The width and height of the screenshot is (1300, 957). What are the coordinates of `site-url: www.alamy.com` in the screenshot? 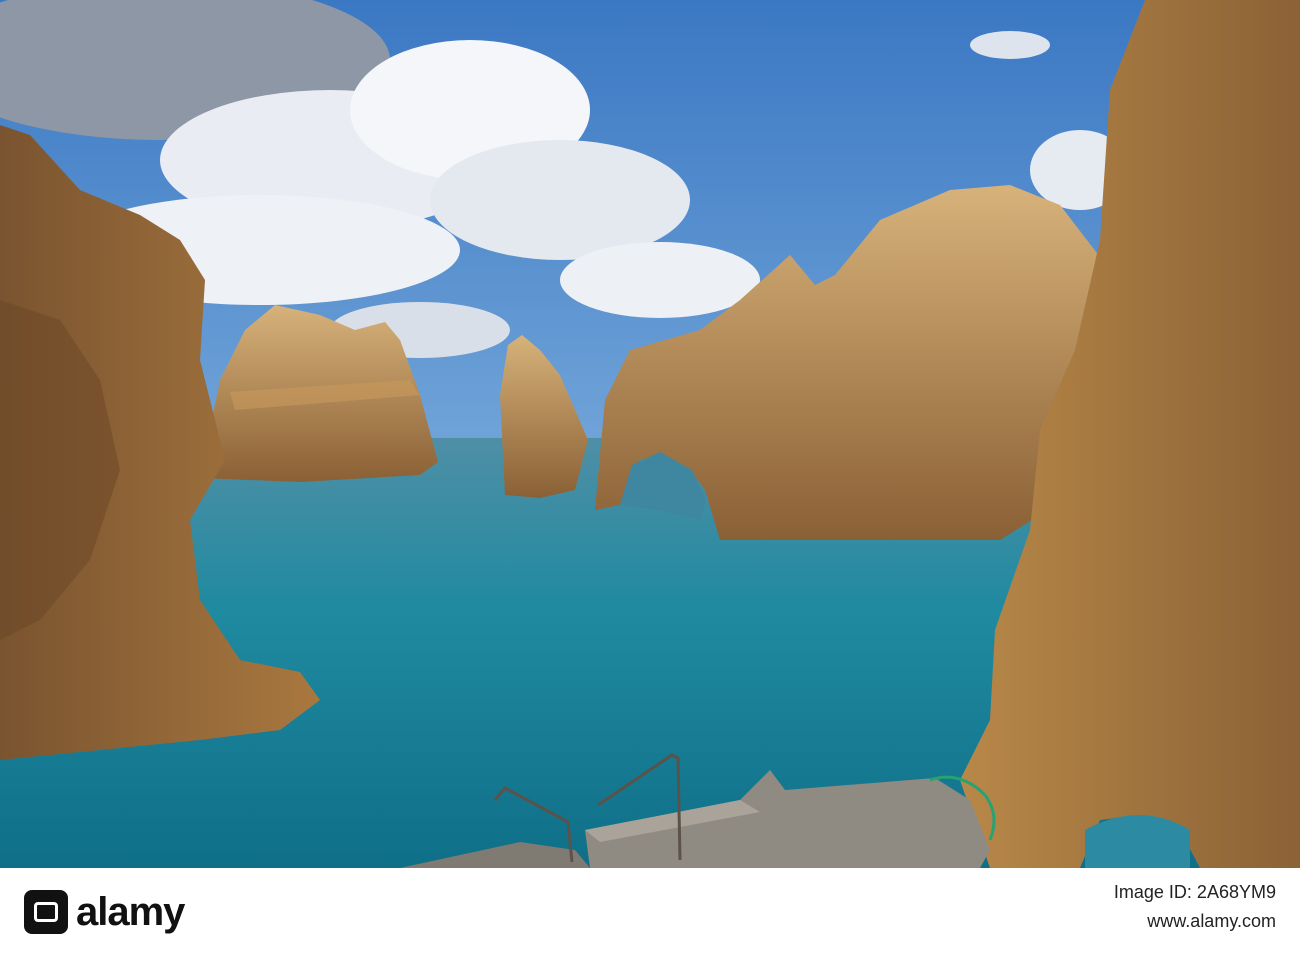 It's located at (1211, 921).